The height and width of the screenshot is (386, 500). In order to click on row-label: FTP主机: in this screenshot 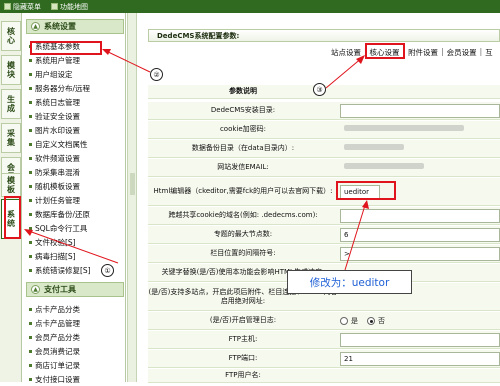, I will do `click(243, 339)`.